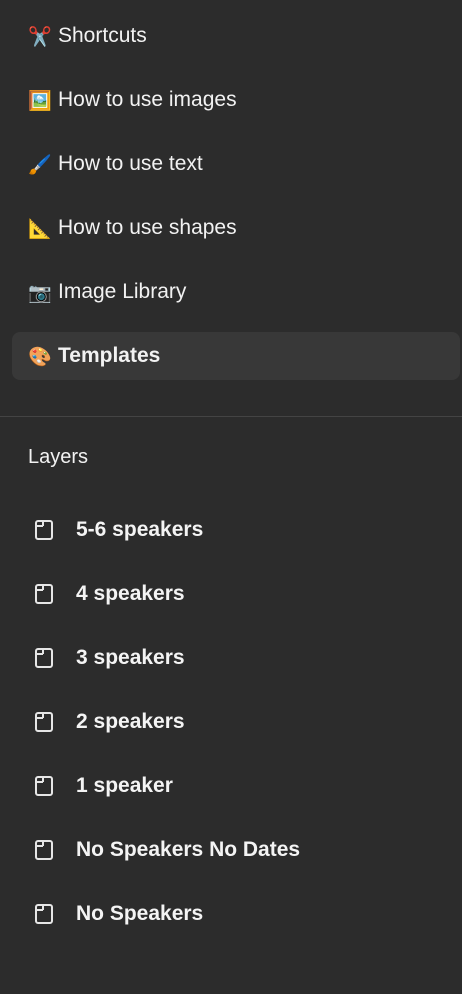 This screenshot has height=994, width=462. I want to click on picture-icon: 🖼️, so click(40, 100).